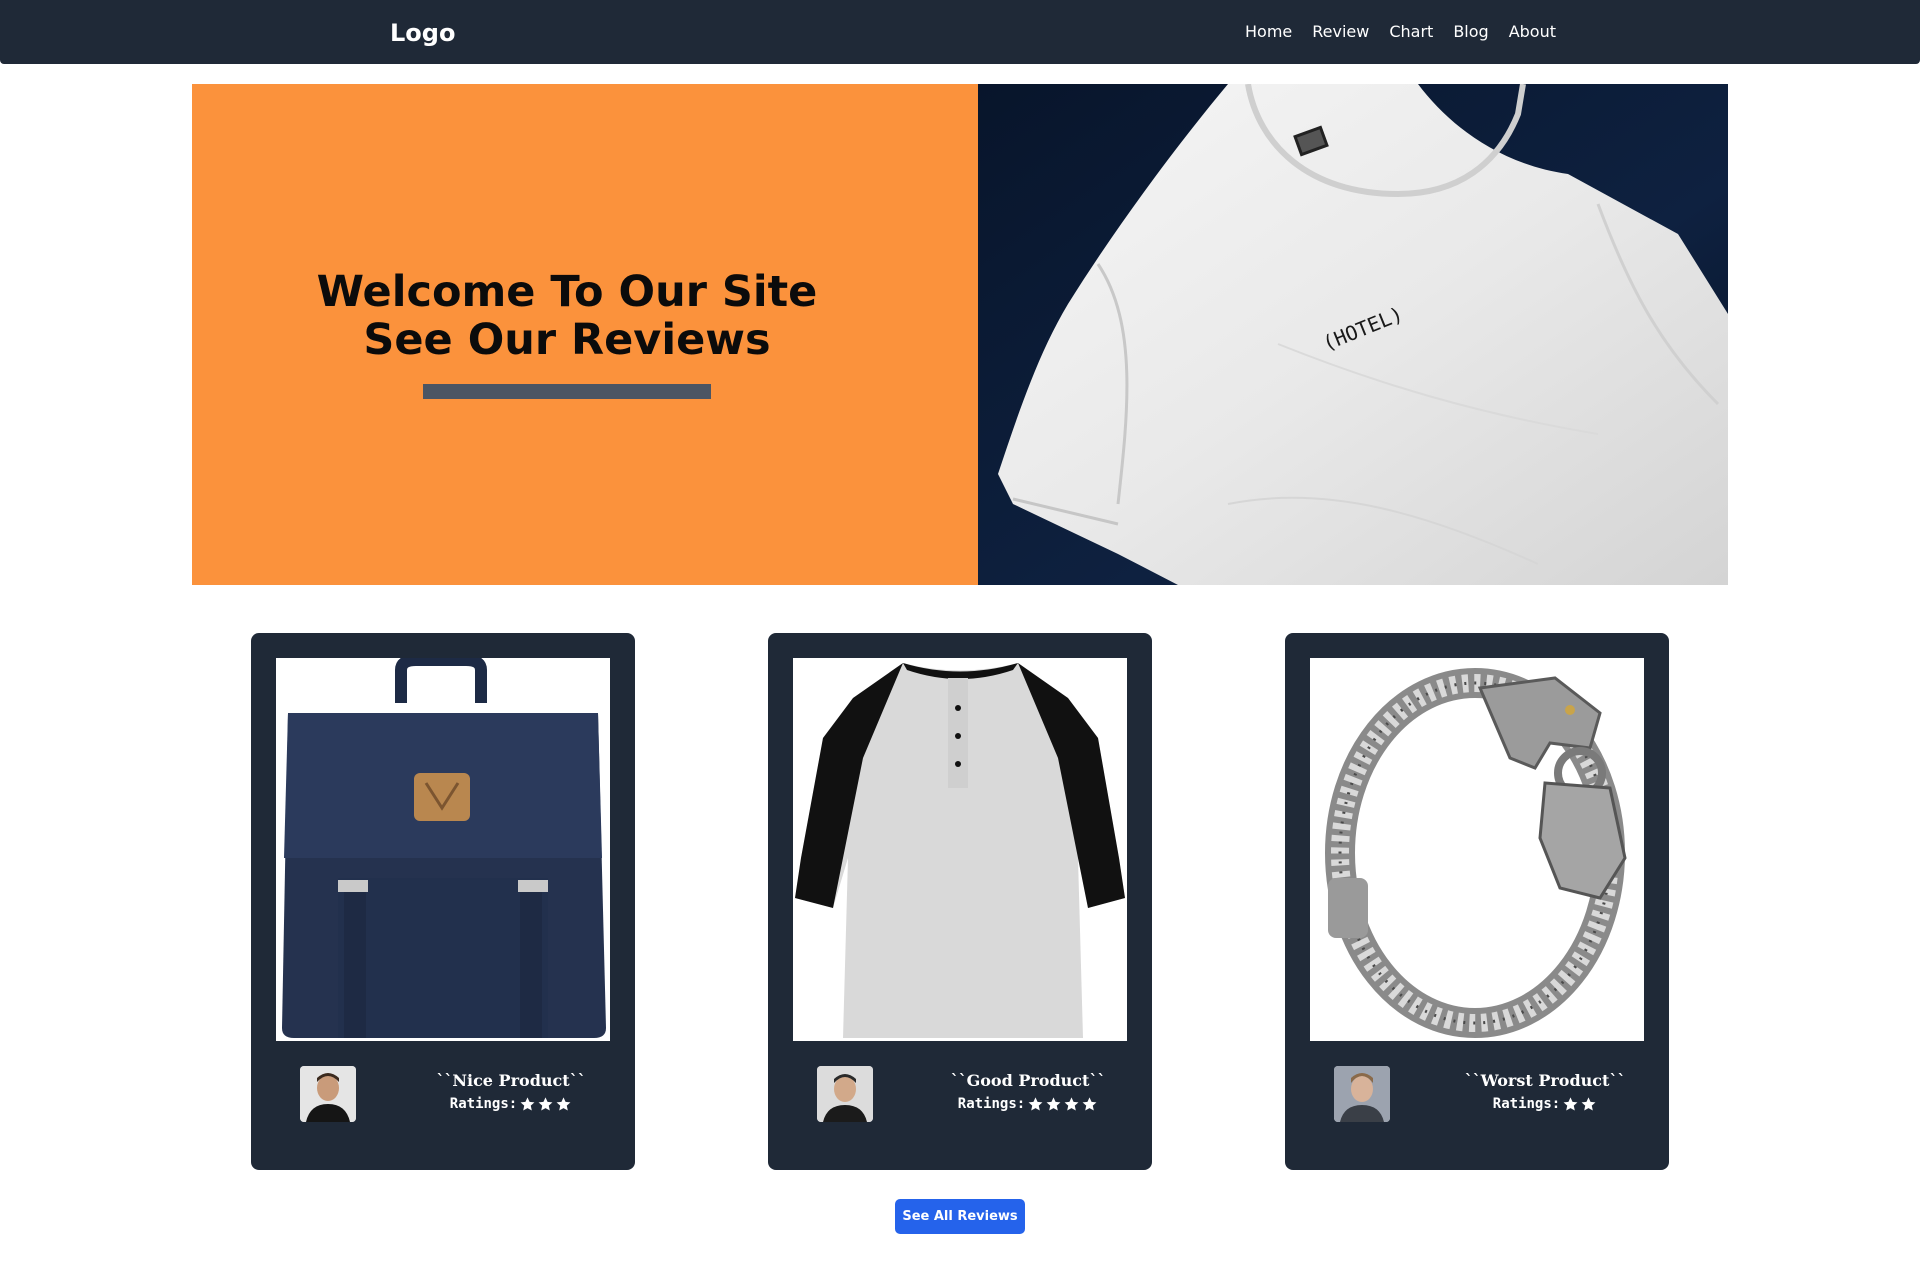 The height and width of the screenshot is (1263, 1920). What do you see at coordinates (511, 1091) in the screenshot?
I see `review-text: ``Nice Product`` Ratings:` at bounding box center [511, 1091].